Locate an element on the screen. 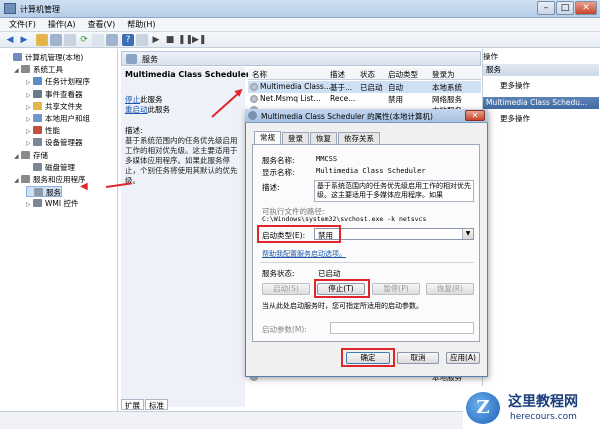  tree-node: ▷ 任务计划程序 is located at coordinates (58, 81).